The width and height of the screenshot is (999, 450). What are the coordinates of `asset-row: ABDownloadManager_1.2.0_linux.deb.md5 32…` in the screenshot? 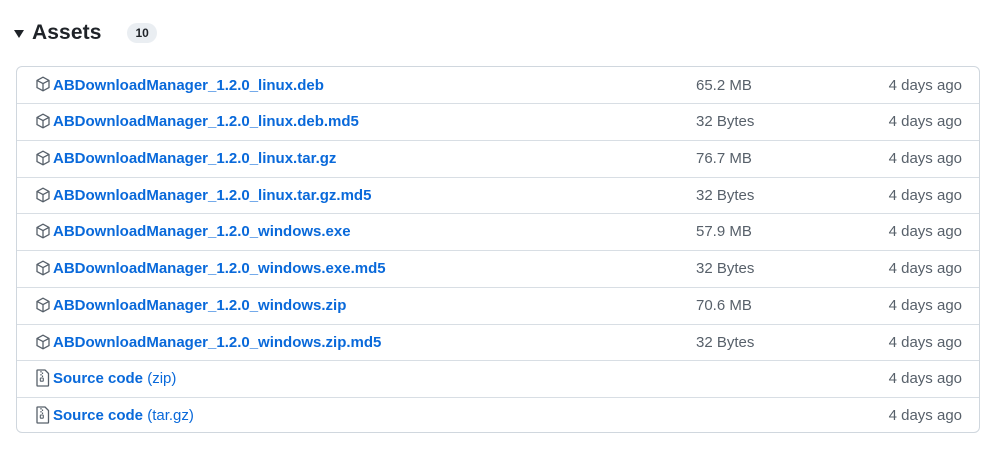 It's located at (498, 121).